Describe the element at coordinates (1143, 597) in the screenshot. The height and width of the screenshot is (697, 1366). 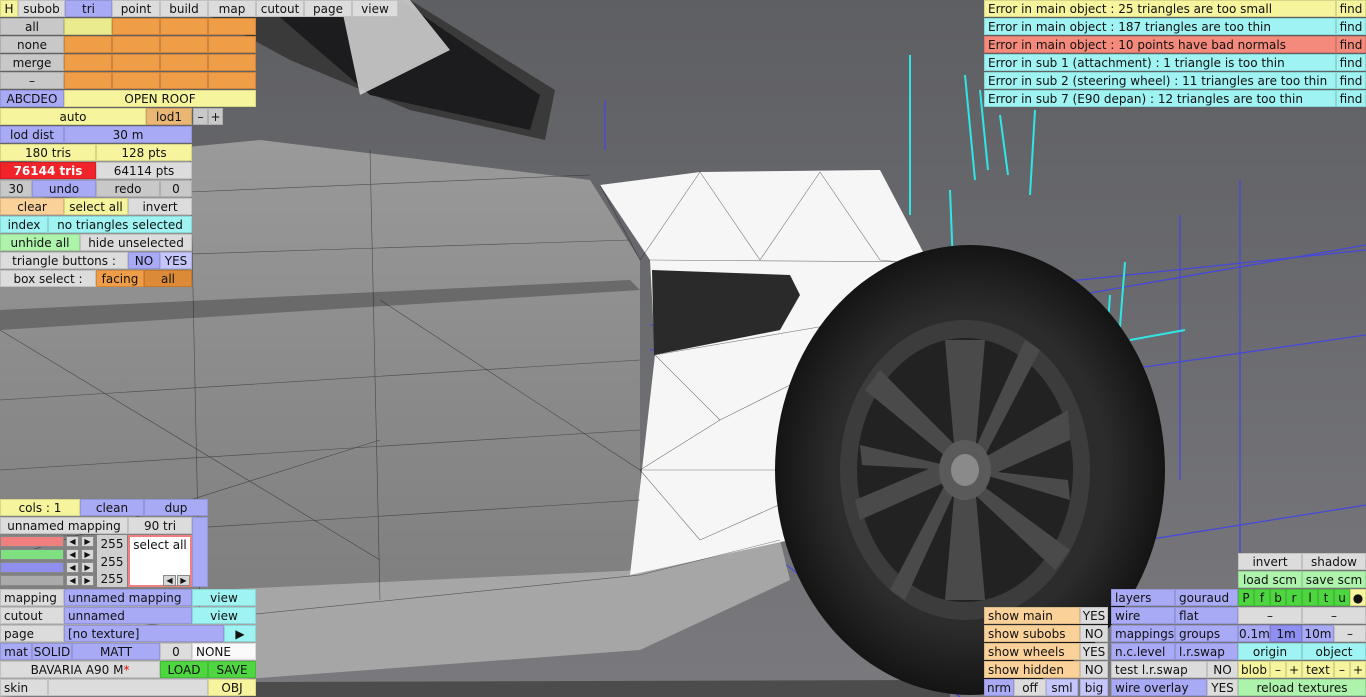
I see `layers-button: layers` at that location.